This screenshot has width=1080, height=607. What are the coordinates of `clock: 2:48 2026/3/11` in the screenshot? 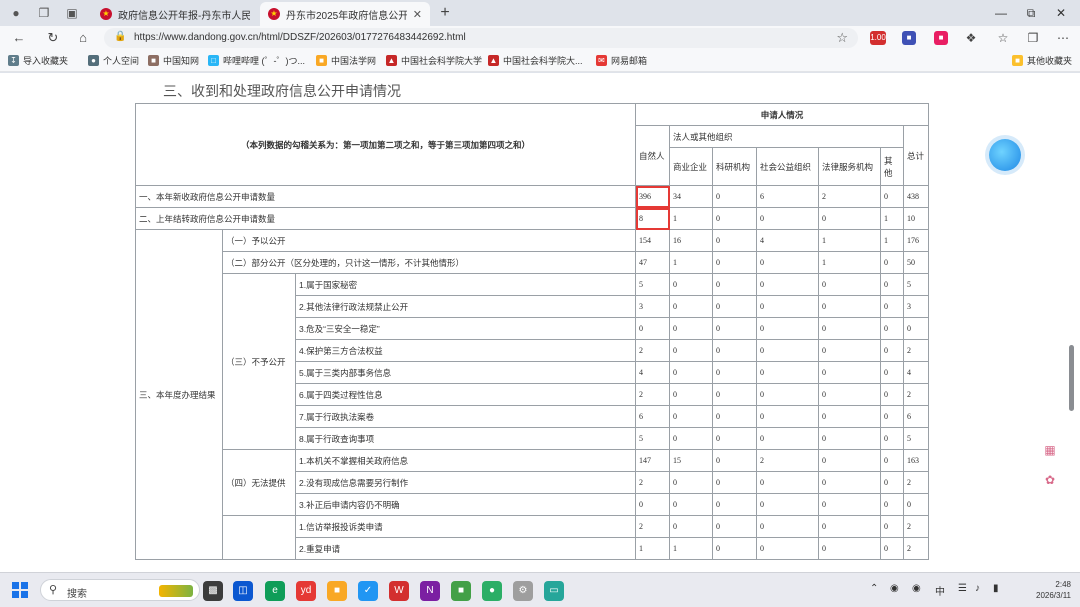 It's located at (1043, 590).